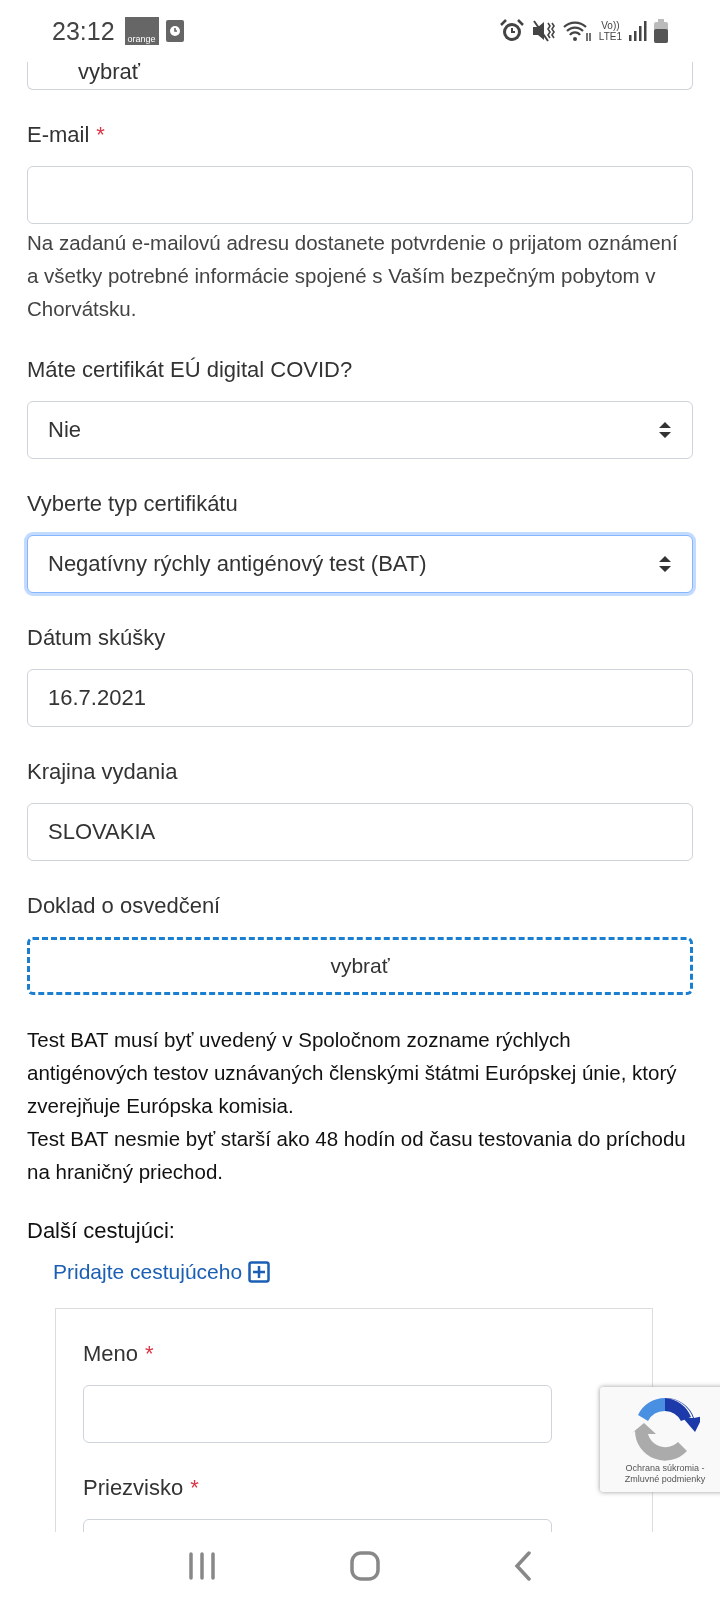 This screenshot has width=720, height=1600. What do you see at coordinates (124, 905) in the screenshot?
I see `field-label: Doklad o osvedčení` at bounding box center [124, 905].